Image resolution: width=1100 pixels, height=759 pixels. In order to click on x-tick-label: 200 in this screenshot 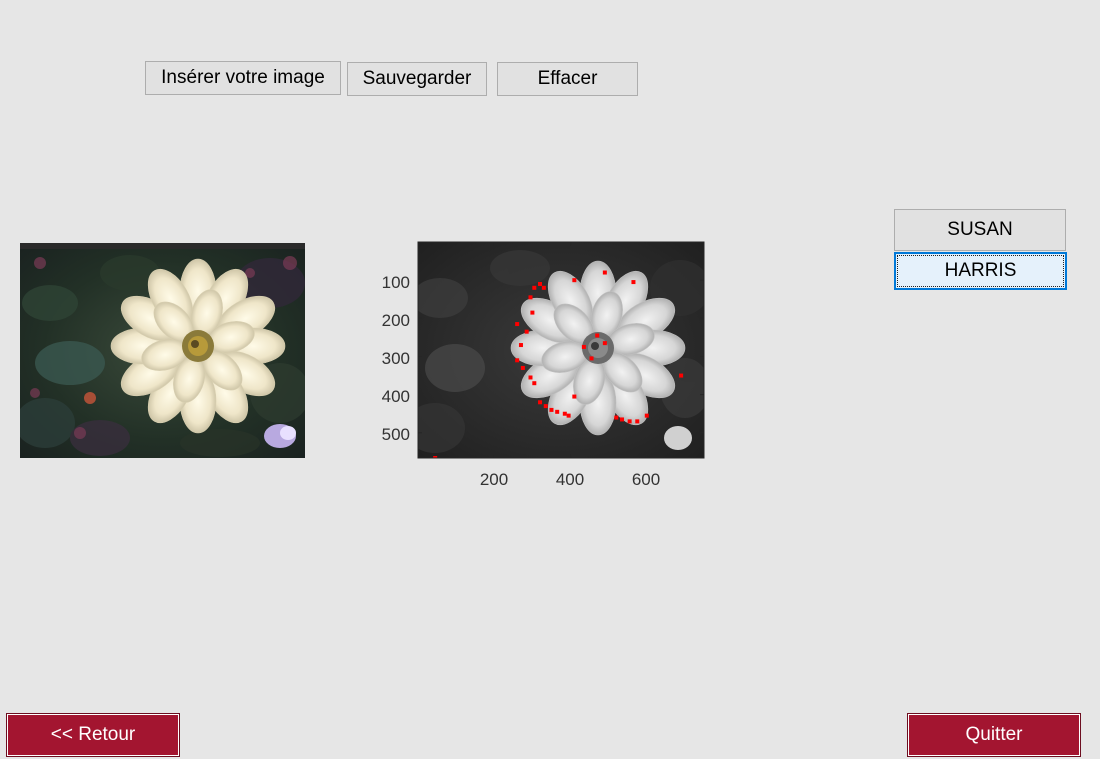, I will do `click(494, 479)`.